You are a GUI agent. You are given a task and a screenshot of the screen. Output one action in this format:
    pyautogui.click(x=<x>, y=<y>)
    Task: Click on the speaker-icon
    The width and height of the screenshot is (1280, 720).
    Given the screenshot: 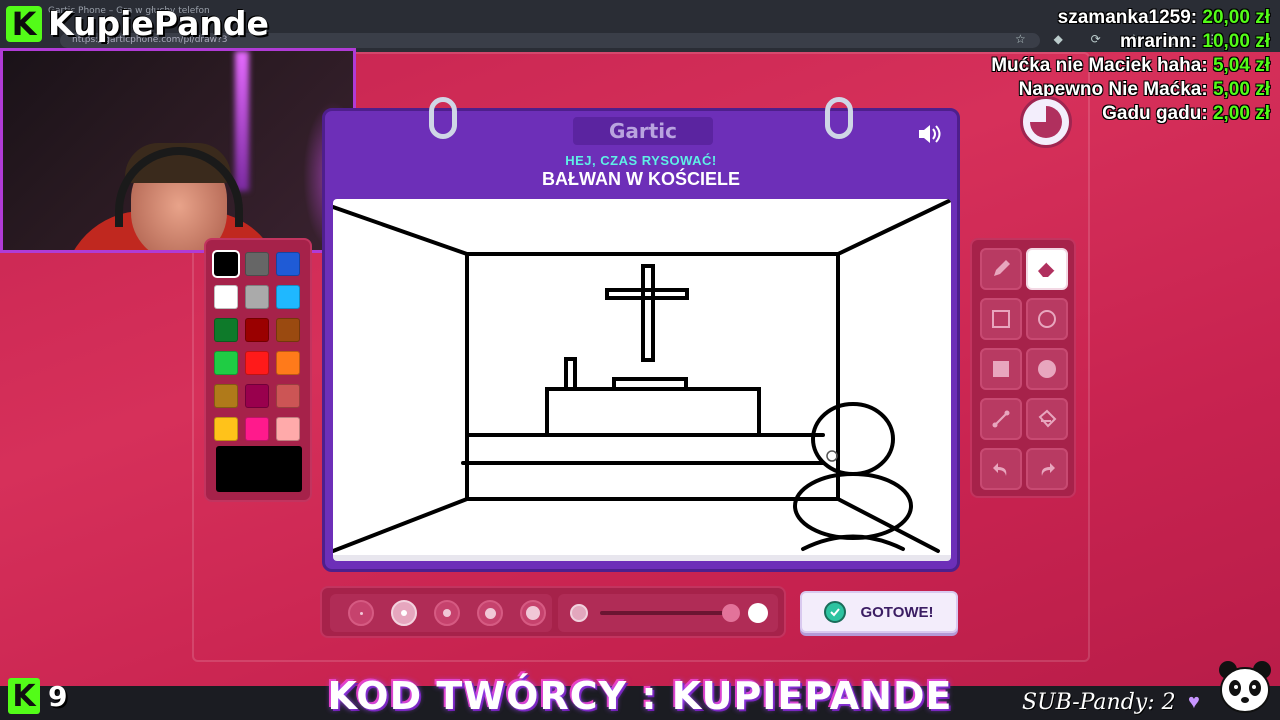 What is the action you would take?
    pyautogui.click(x=930, y=134)
    